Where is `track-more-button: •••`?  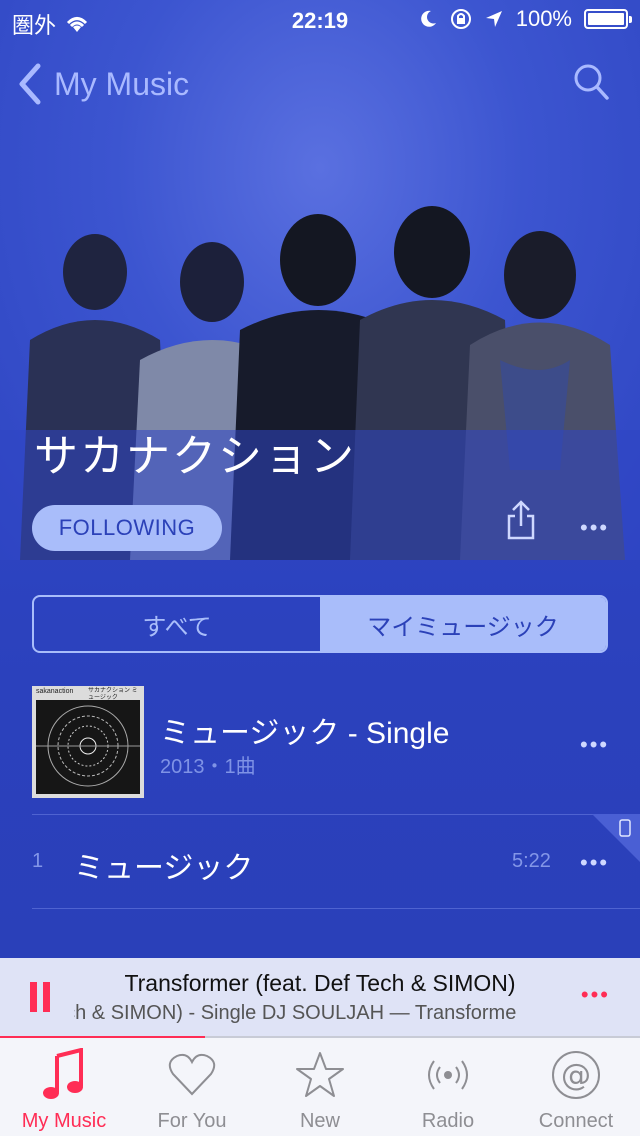 track-more-button: ••• is located at coordinates (594, 863).